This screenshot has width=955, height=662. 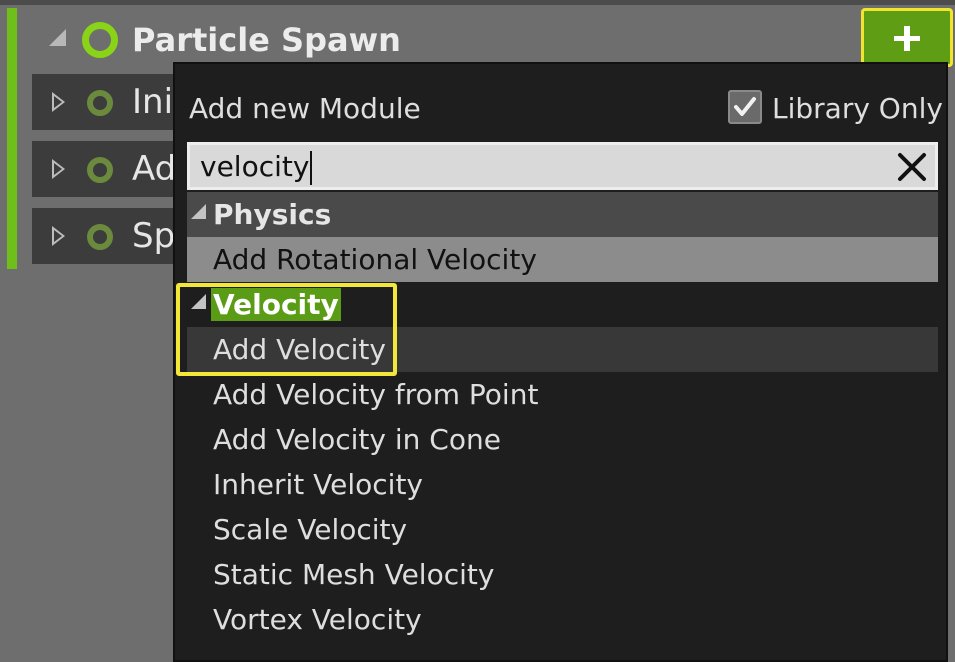 I want to click on library-only-checkbox, so click(x=745, y=107).